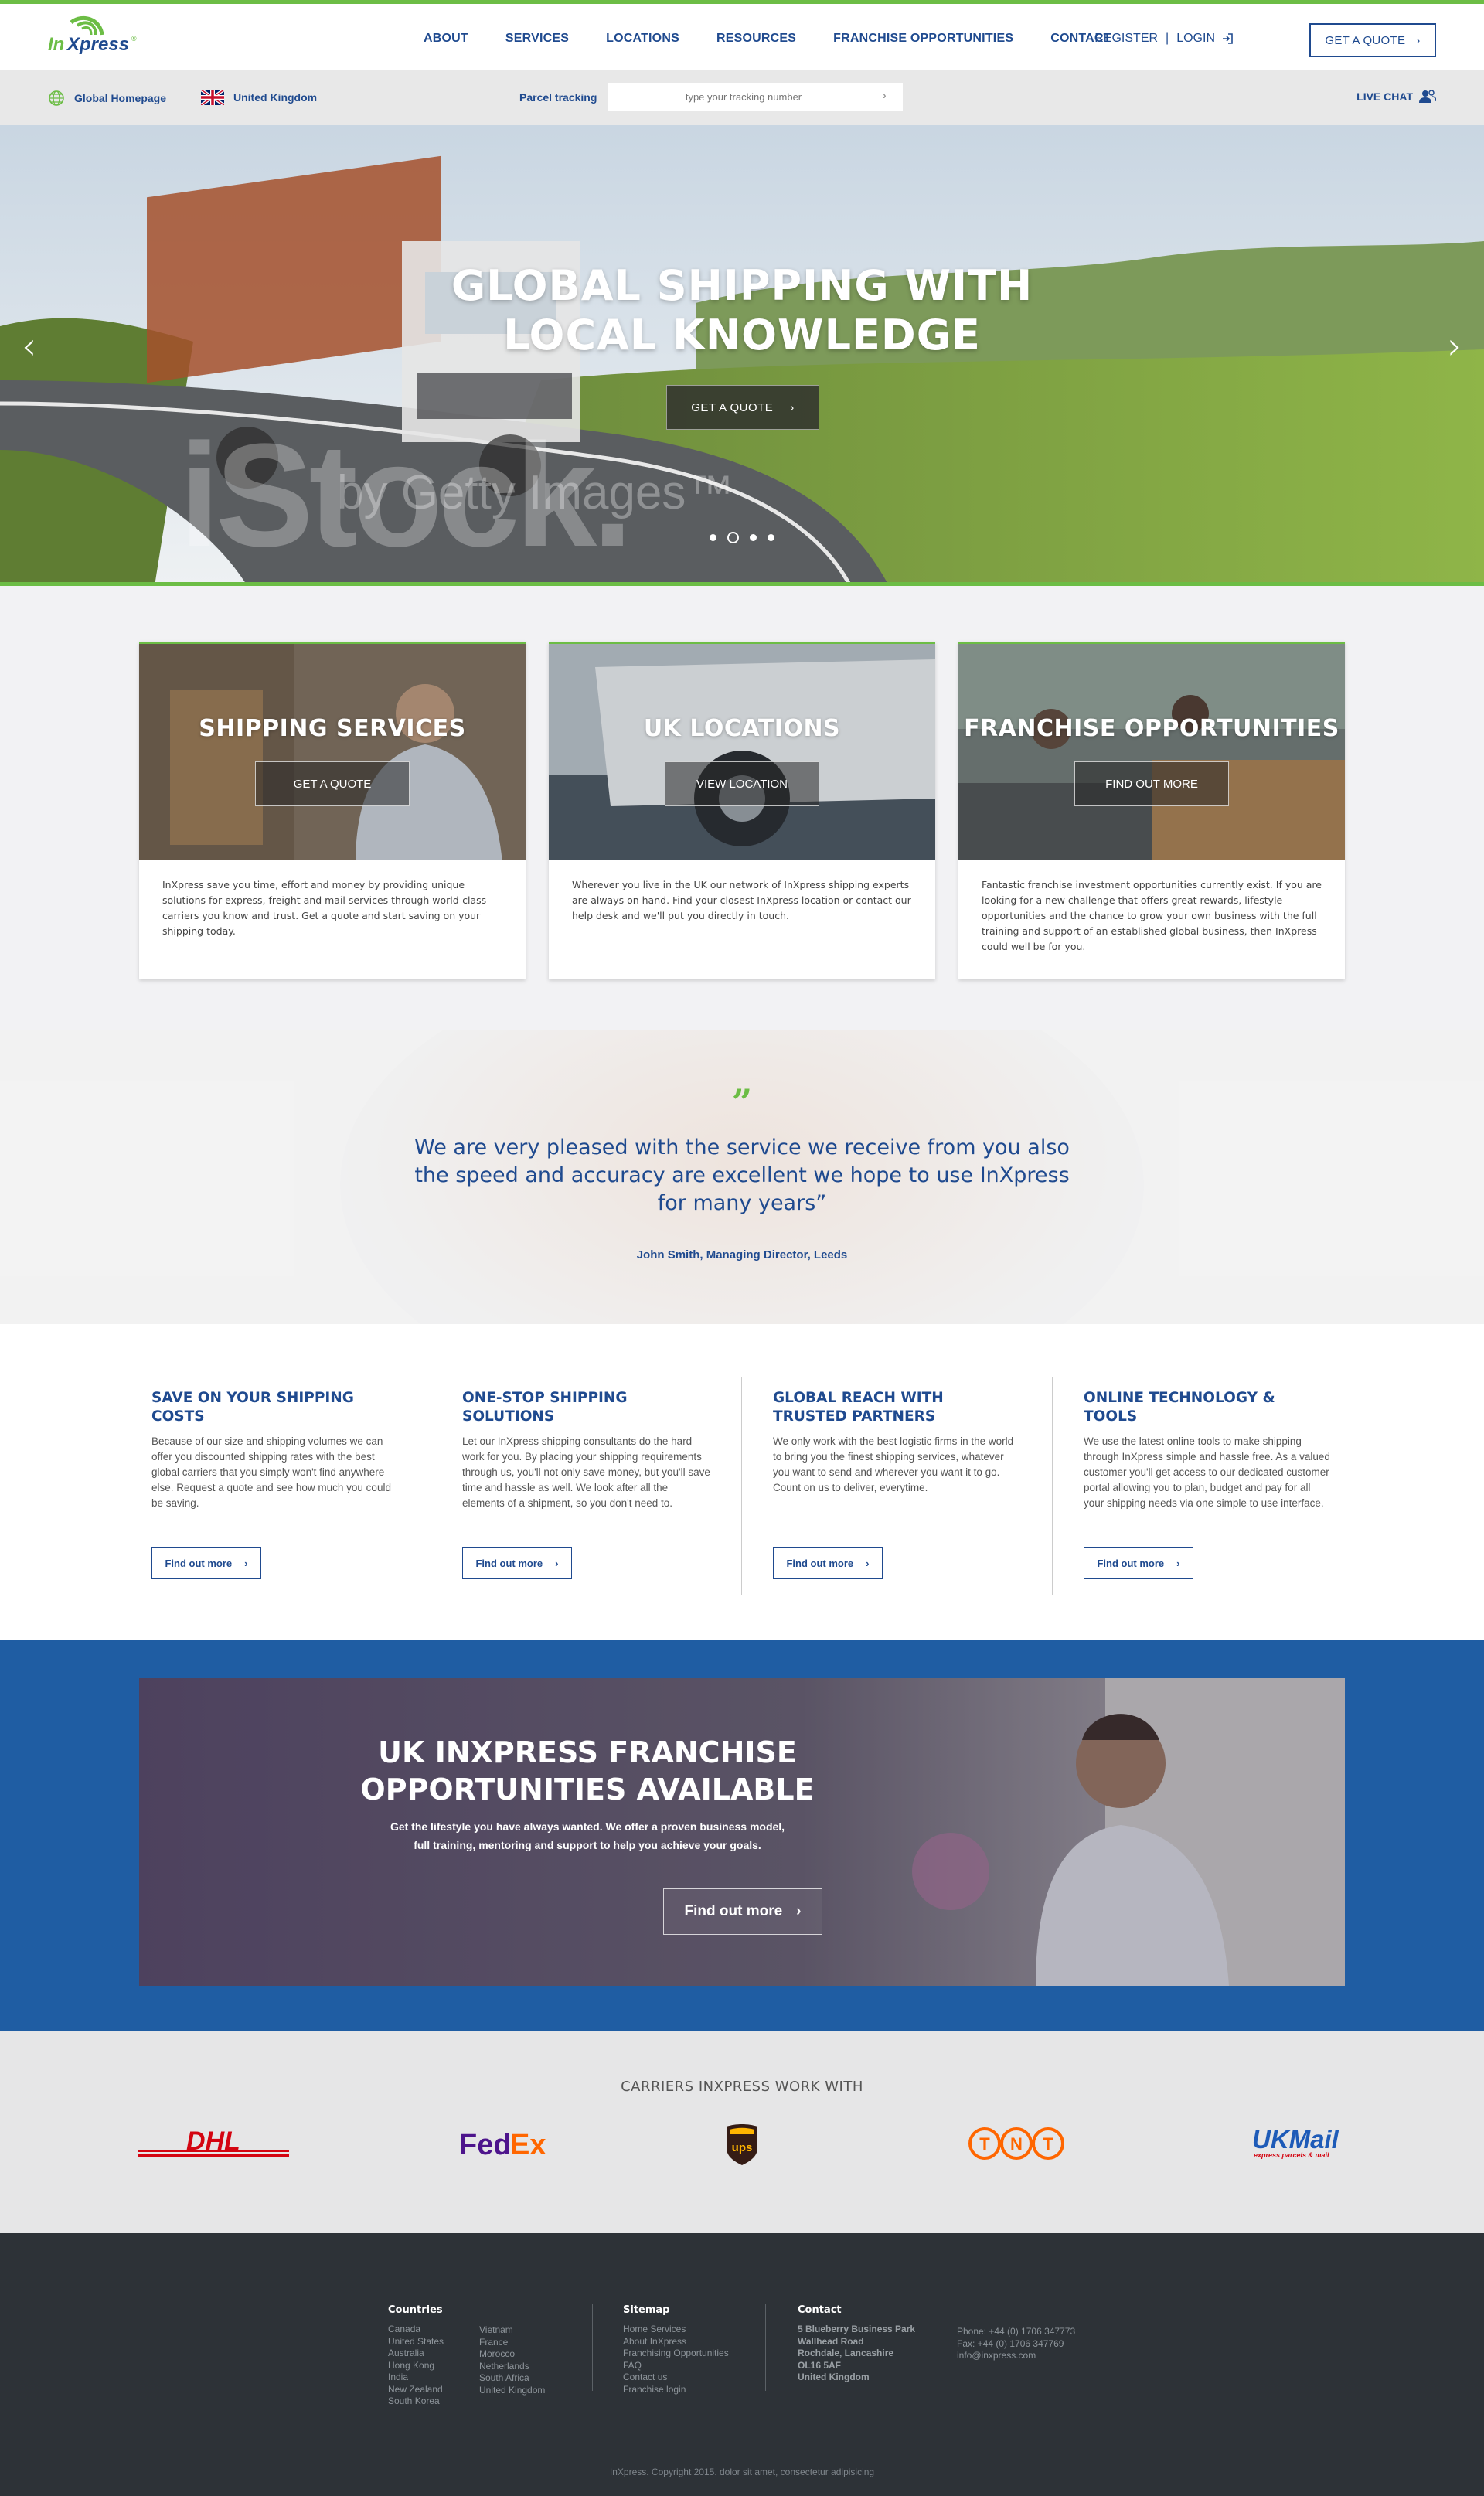 The width and height of the screenshot is (1484, 2496). What do you see at coordinates (1295, 2140) in the screenshot?
I see `ukmail-logo-text: UKMail` at bounding box center [1295, 2140].